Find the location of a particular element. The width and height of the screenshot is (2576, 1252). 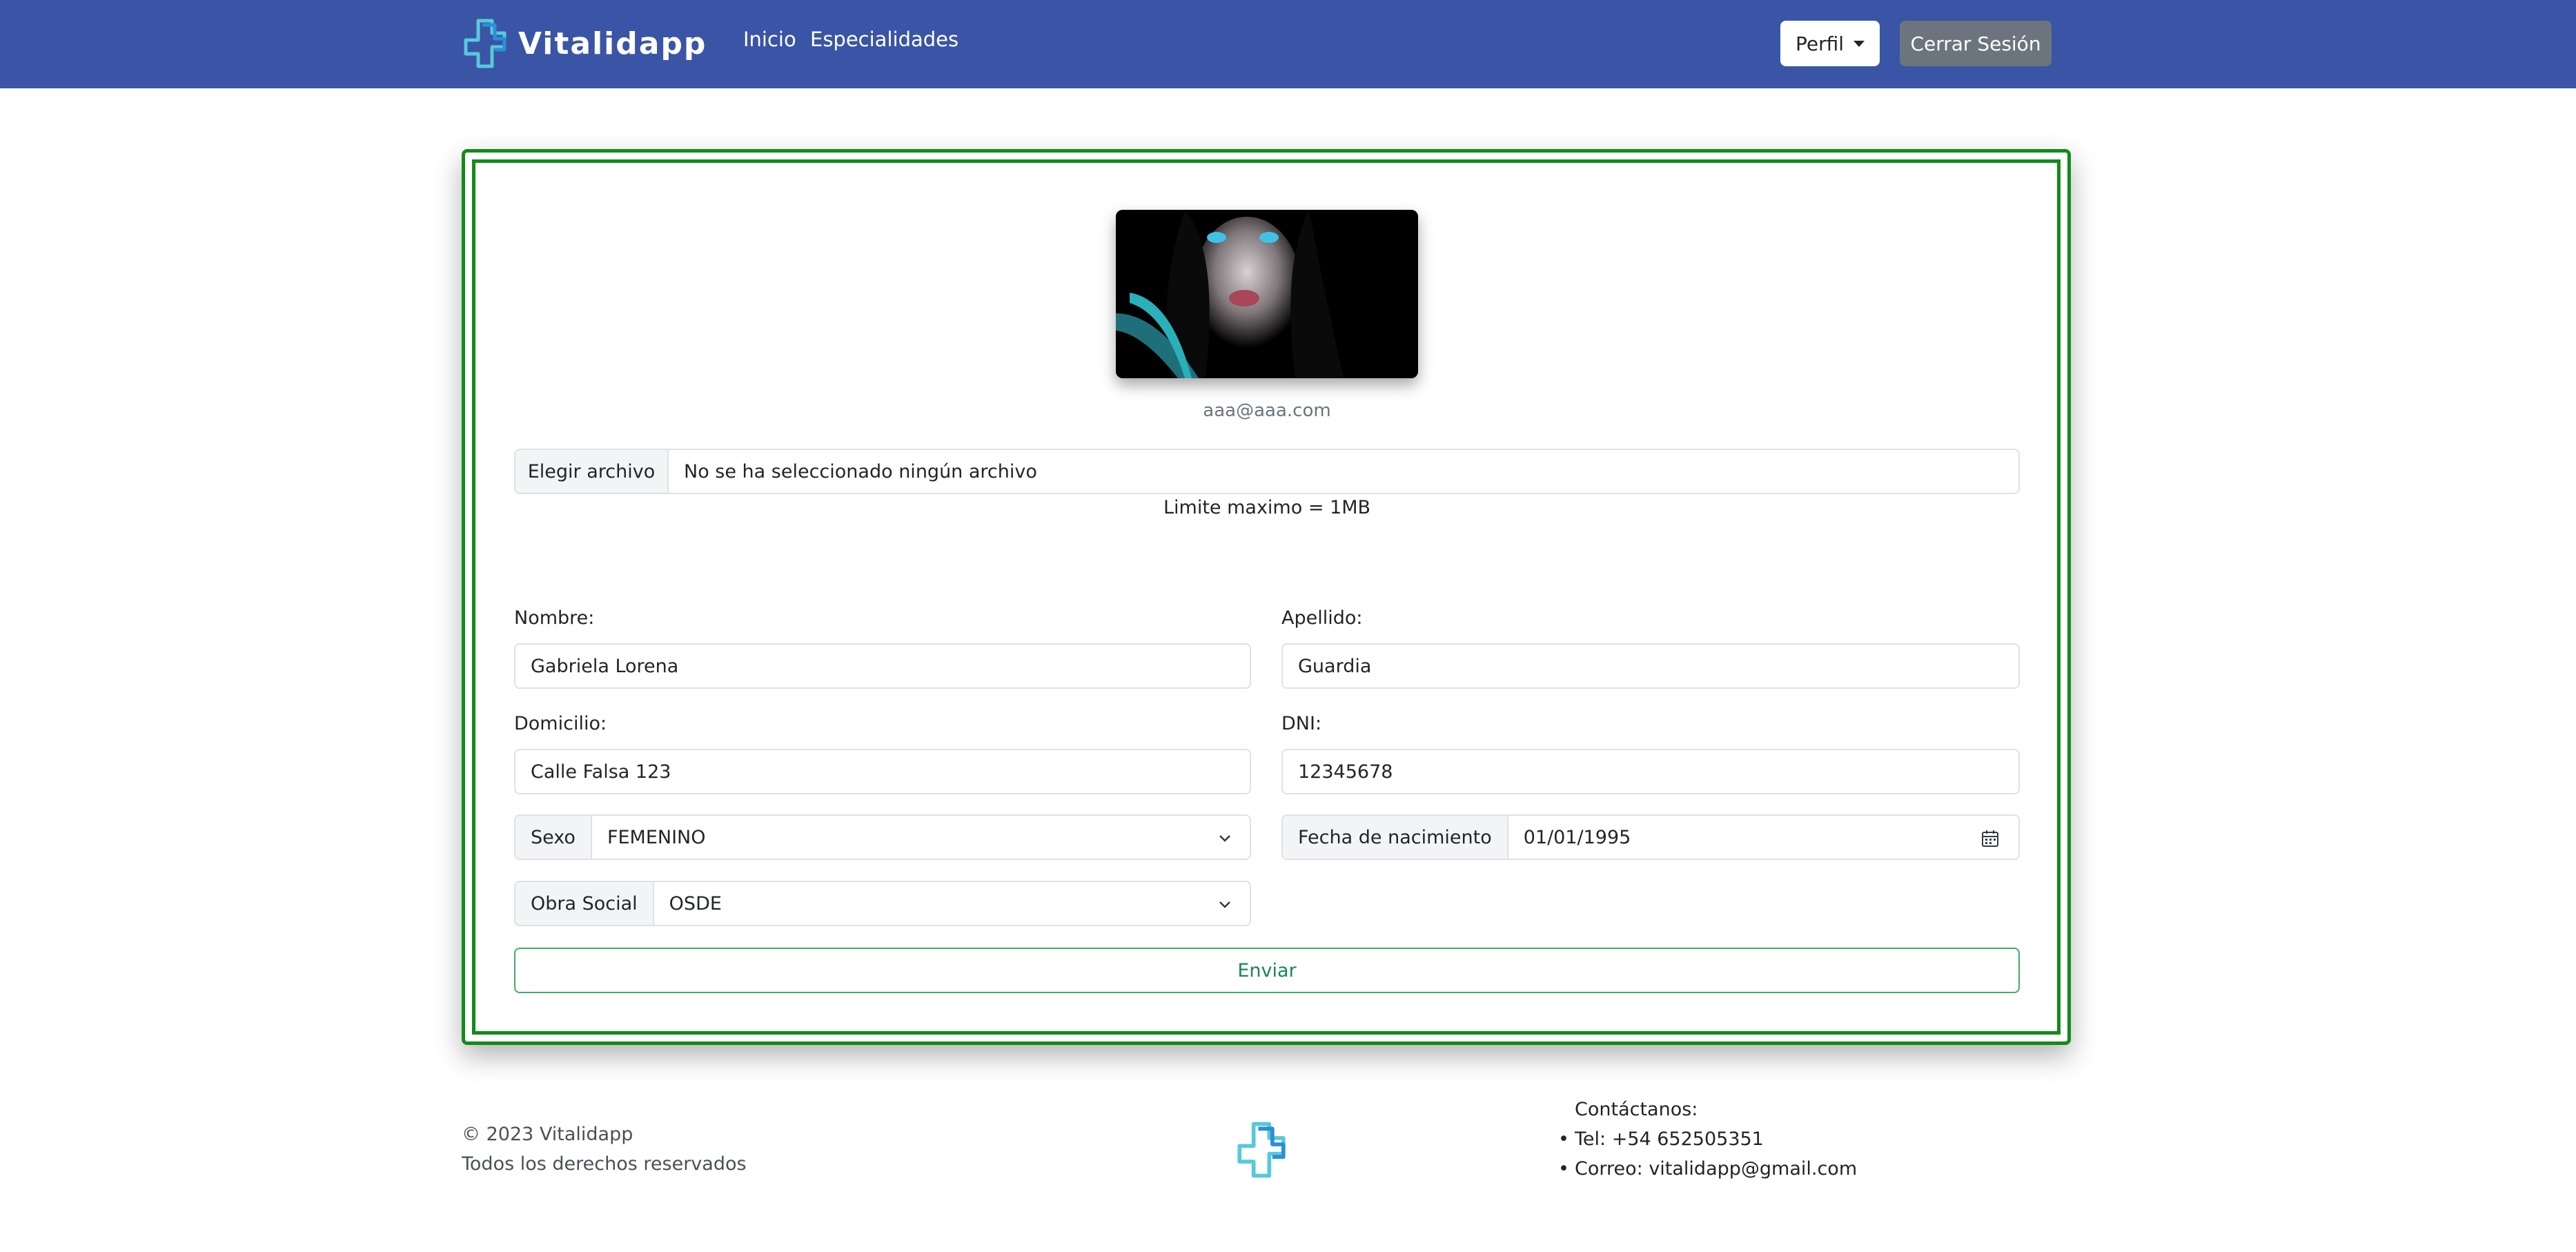

contact-item-email: • Correo: vitalidapp@gmail.com is located at coordinates (1707, 1169).